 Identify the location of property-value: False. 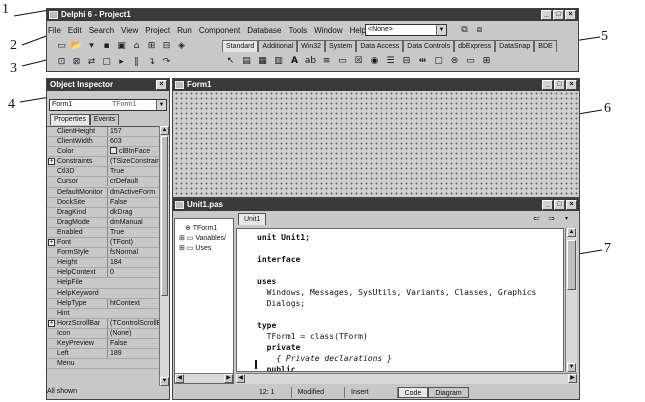
(133, 202).